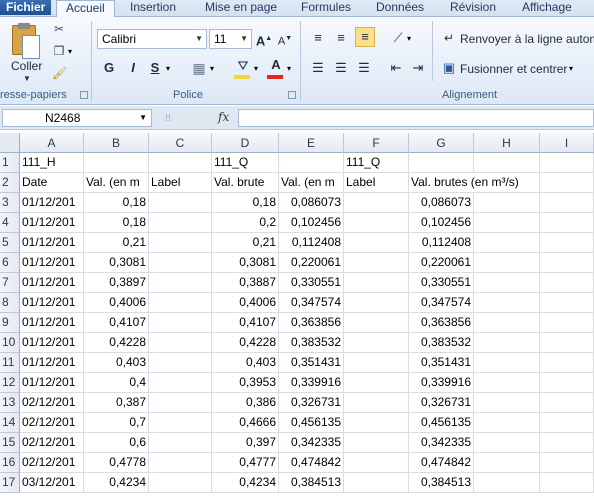 This screenshot has height=496, width=594. Describe the element at coordinates (153, 8) in the screenshot. I see `tab-insert: Insertion` at that location.